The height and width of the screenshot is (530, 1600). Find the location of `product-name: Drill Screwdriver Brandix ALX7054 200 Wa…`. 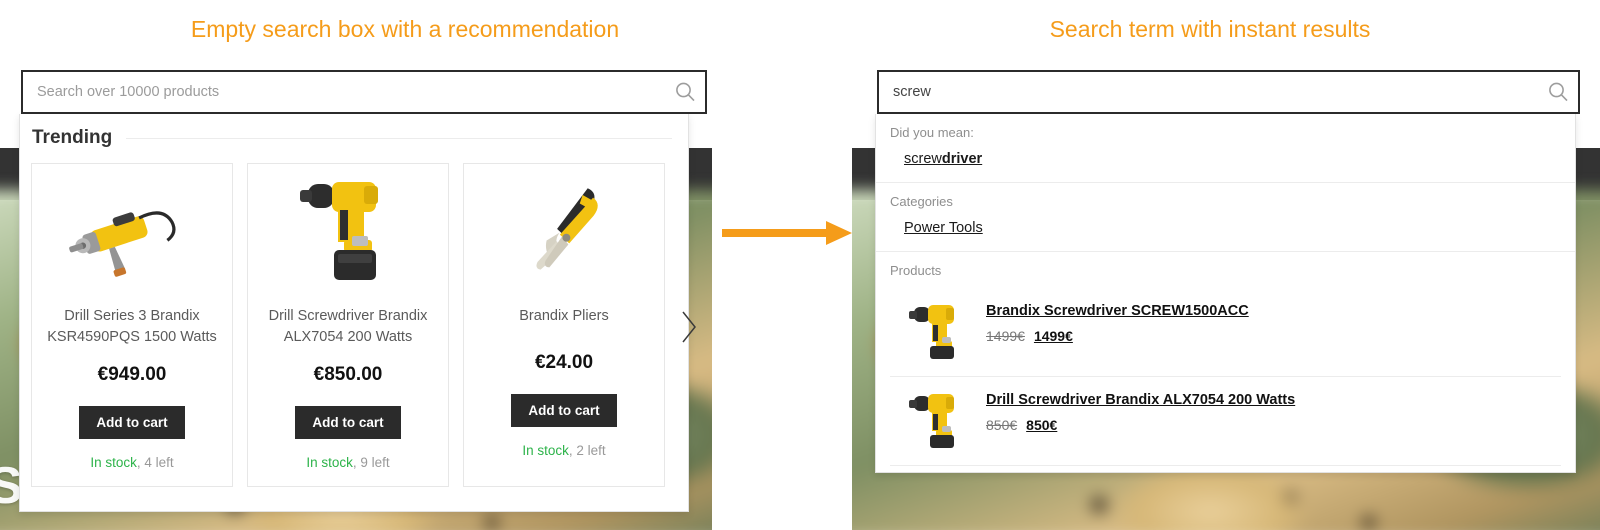

product-name: Drill Screwdriver Brandix ALX7054 200 Wa… is located at coordinates (348, 327).